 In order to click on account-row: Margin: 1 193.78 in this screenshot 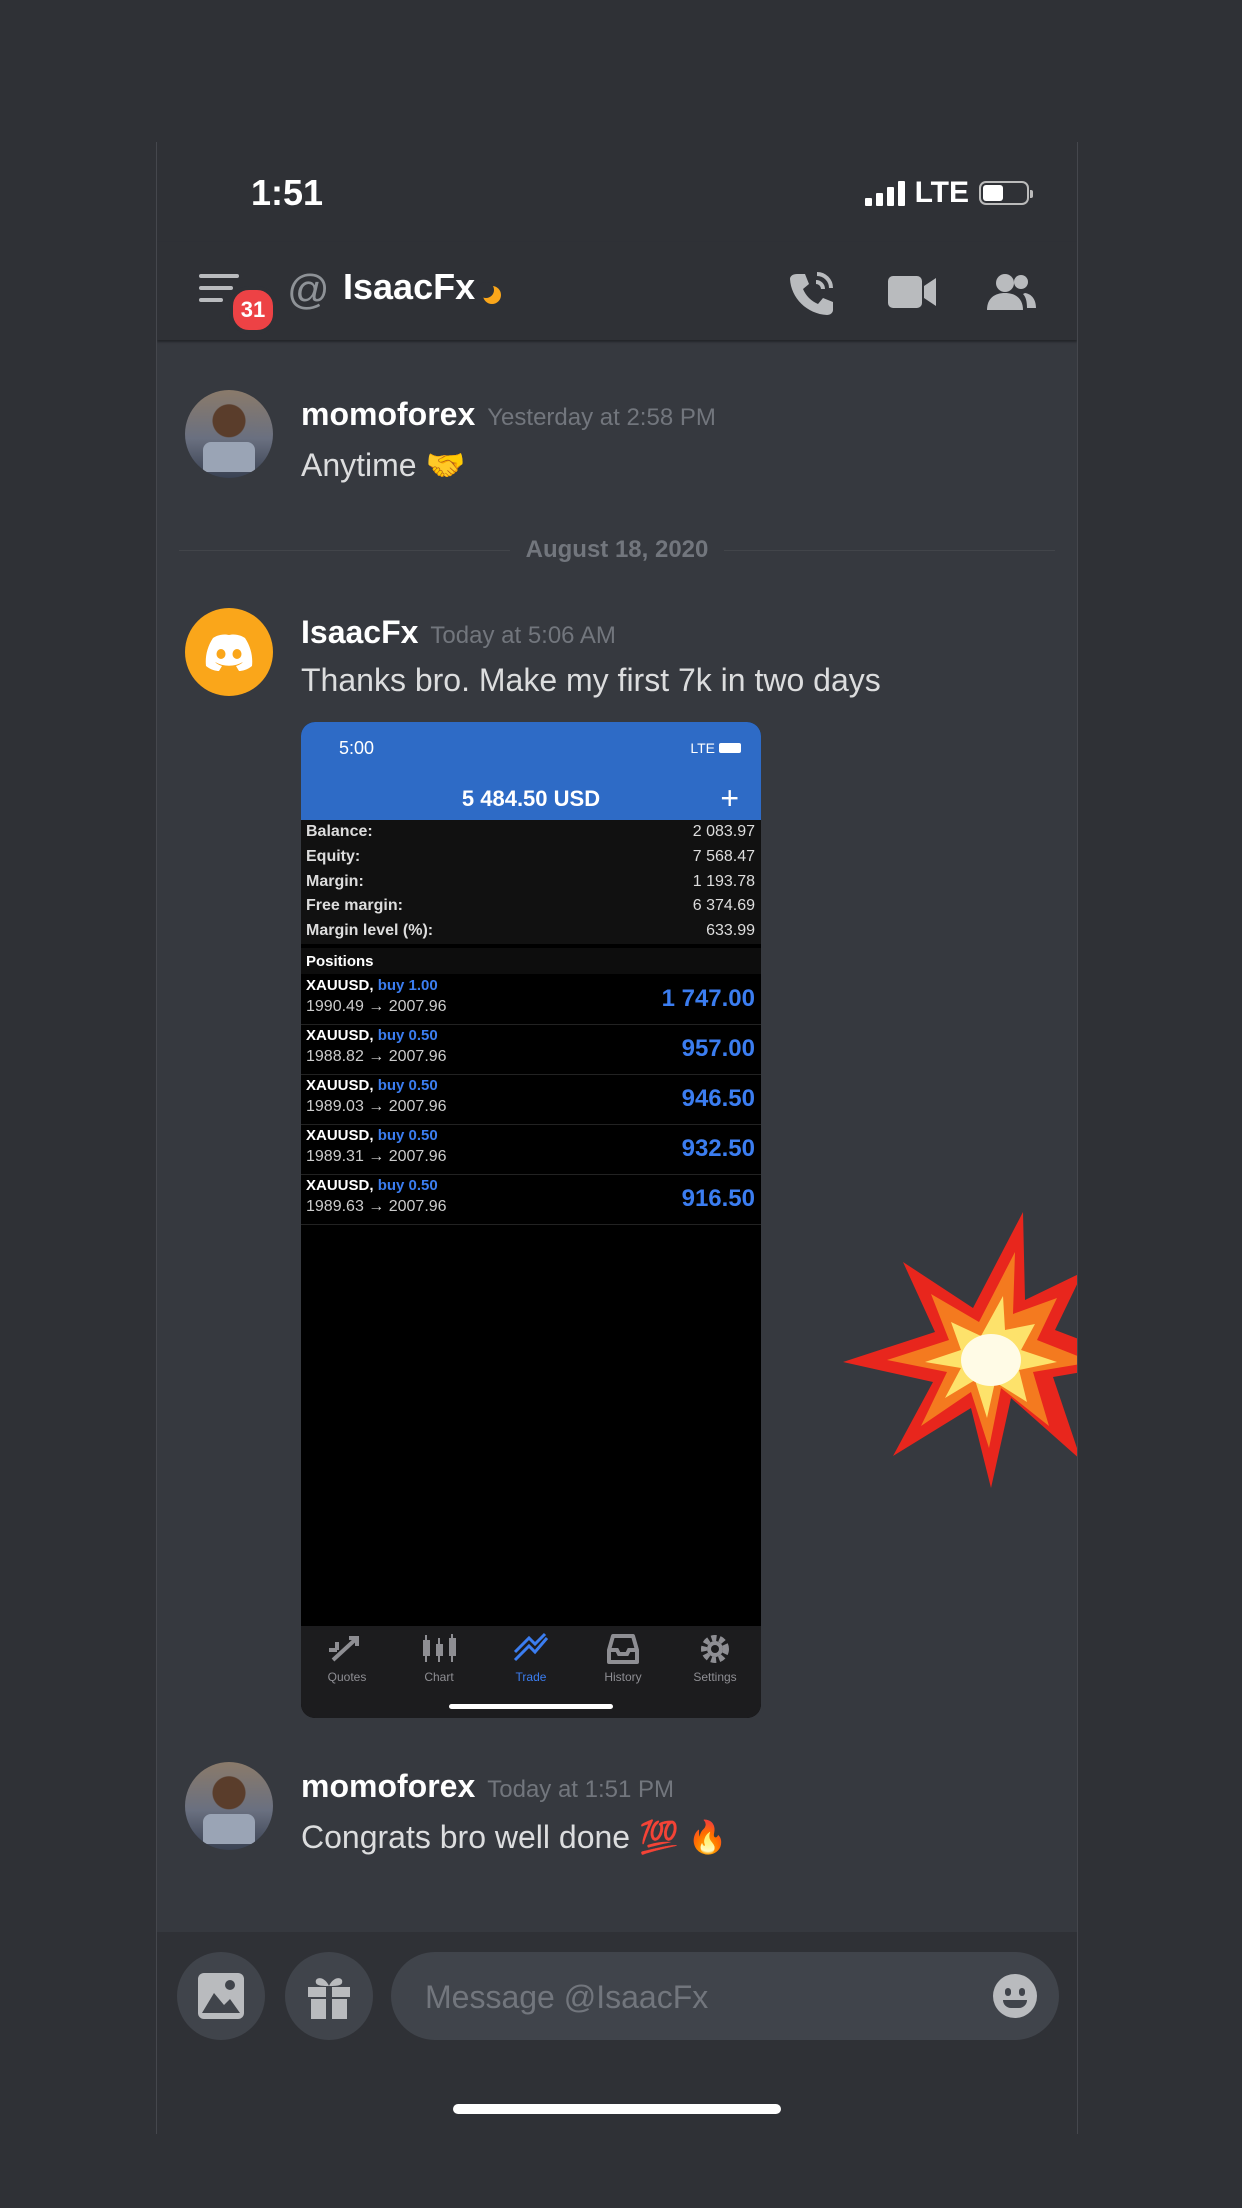, I will do `click(530, 881)`.